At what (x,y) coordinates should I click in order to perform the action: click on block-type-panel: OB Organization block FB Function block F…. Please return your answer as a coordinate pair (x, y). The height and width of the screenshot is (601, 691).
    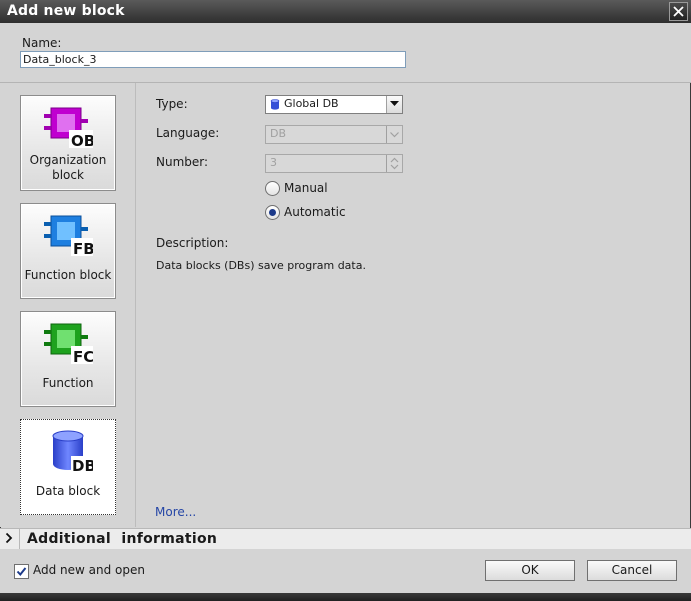
    Looking at the image, I should click on (68, 305).